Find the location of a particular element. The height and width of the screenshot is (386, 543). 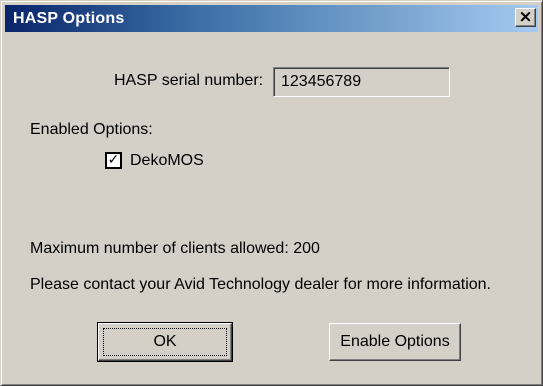

max-clients-text: Maximum number of clients allowed: 200 is located at coordinates (175, 248).